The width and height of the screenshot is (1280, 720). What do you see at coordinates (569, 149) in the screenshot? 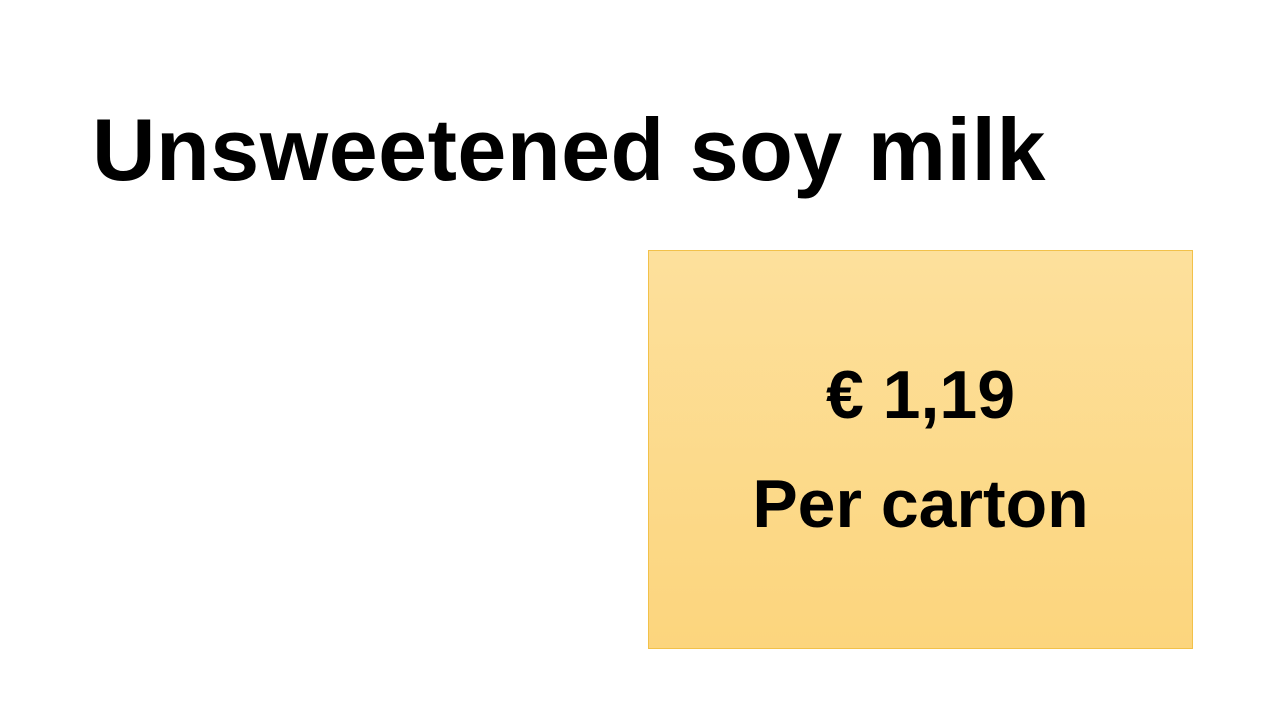
I see `product-title: Unsweetened soy milk` at bounding box center [569, 149].